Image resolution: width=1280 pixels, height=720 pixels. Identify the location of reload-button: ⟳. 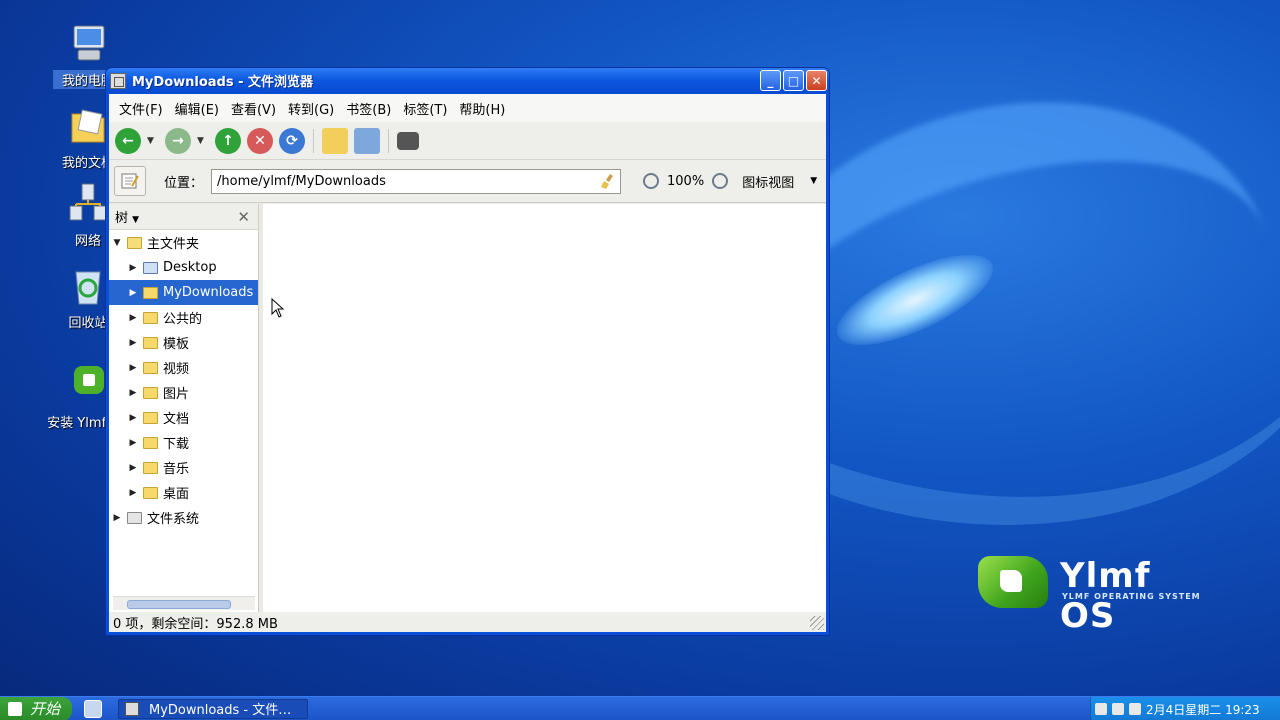
(292, 140).